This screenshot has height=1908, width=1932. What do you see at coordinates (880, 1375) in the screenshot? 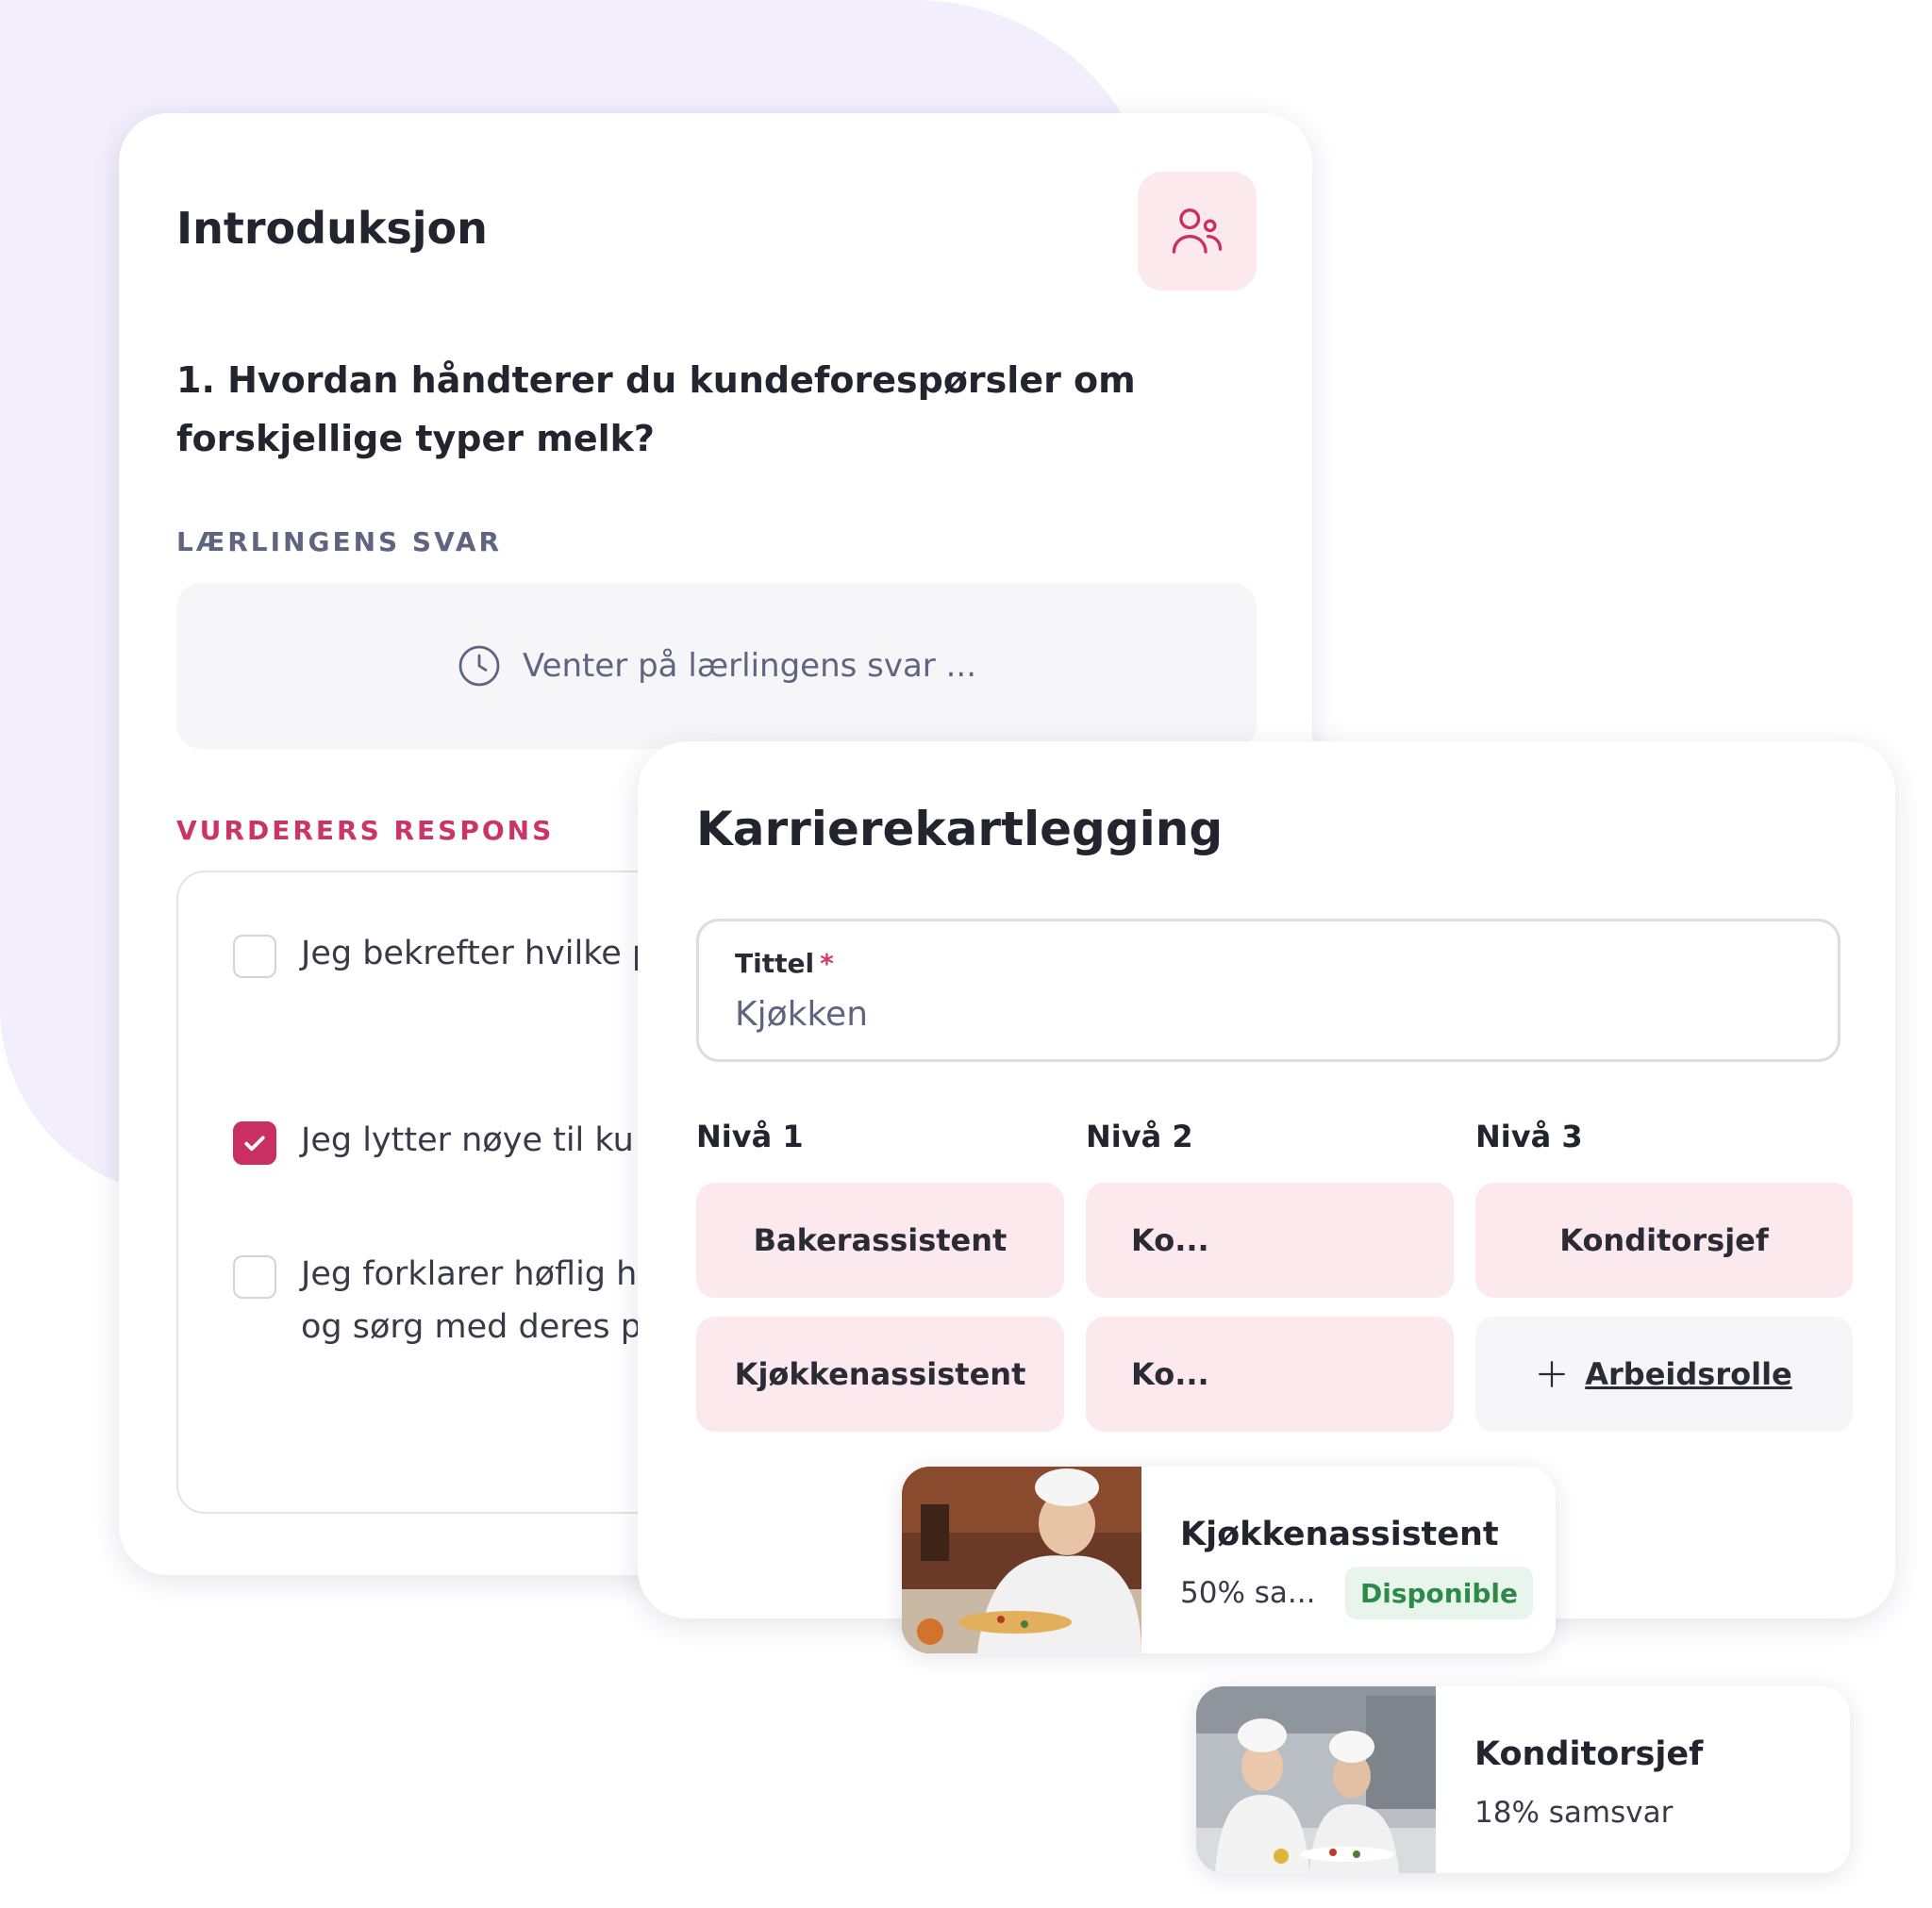
I see `role-chip-kjokkenassistent: Kjøkkenassistent` at bounding box center [880, 1375].